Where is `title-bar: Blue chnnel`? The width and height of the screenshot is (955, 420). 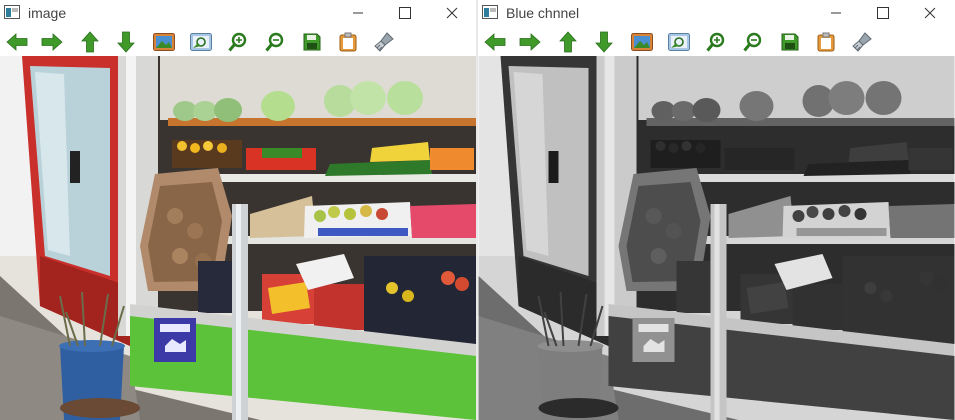
title-bar: Blue chnnel is located at coordinates (716, 13).